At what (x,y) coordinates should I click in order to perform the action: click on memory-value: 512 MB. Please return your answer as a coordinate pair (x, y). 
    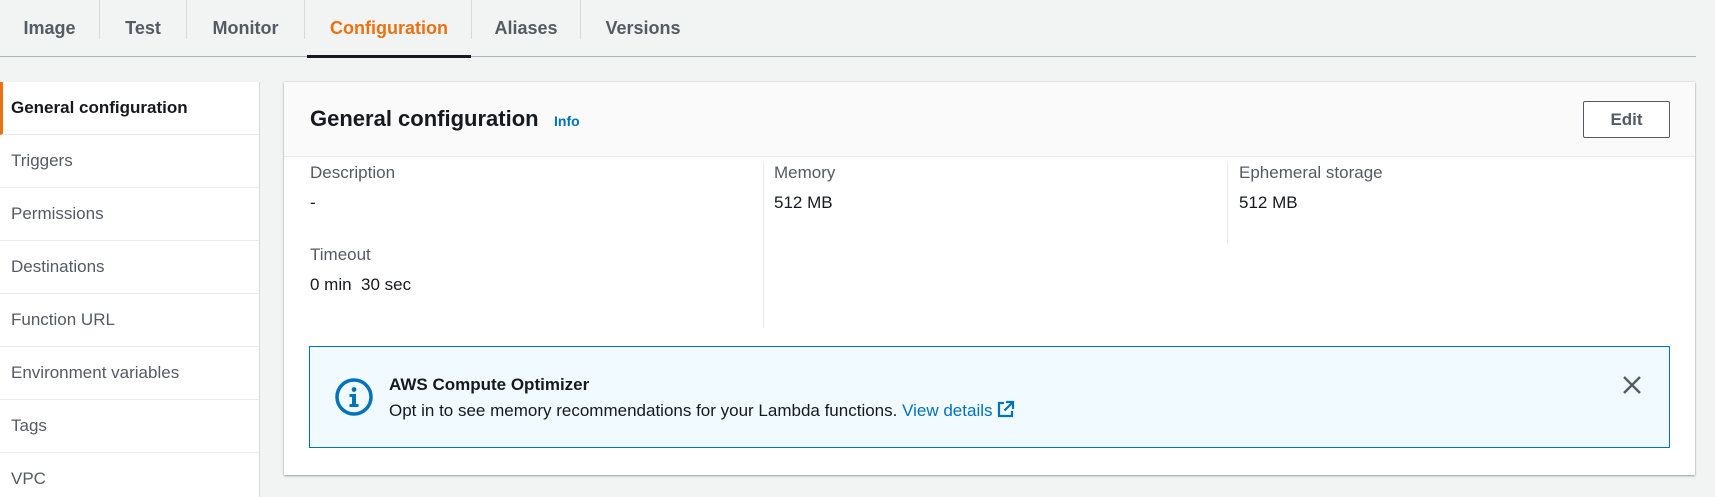
    Looking at the image, I should click on (803, 202).